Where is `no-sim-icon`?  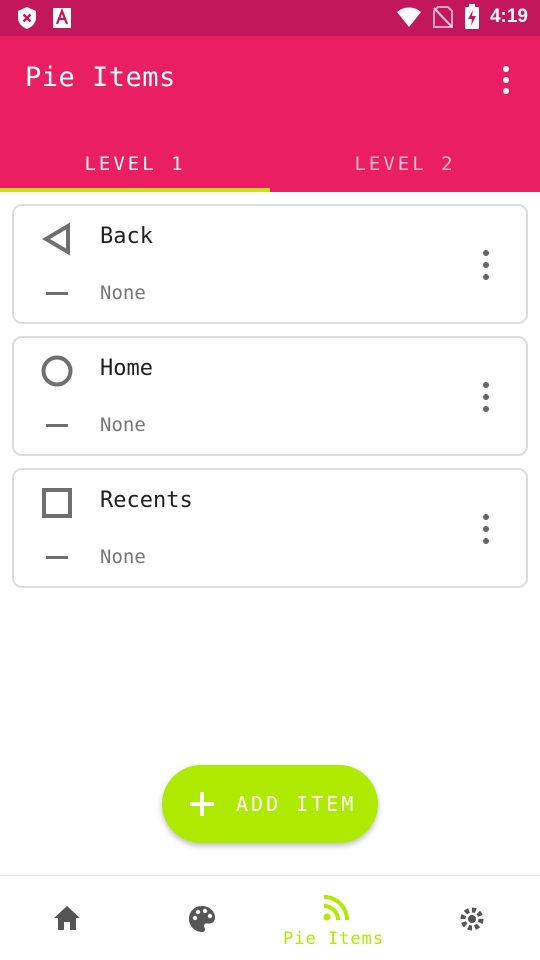 no-sim-icon is located at coordinates (442, 17).